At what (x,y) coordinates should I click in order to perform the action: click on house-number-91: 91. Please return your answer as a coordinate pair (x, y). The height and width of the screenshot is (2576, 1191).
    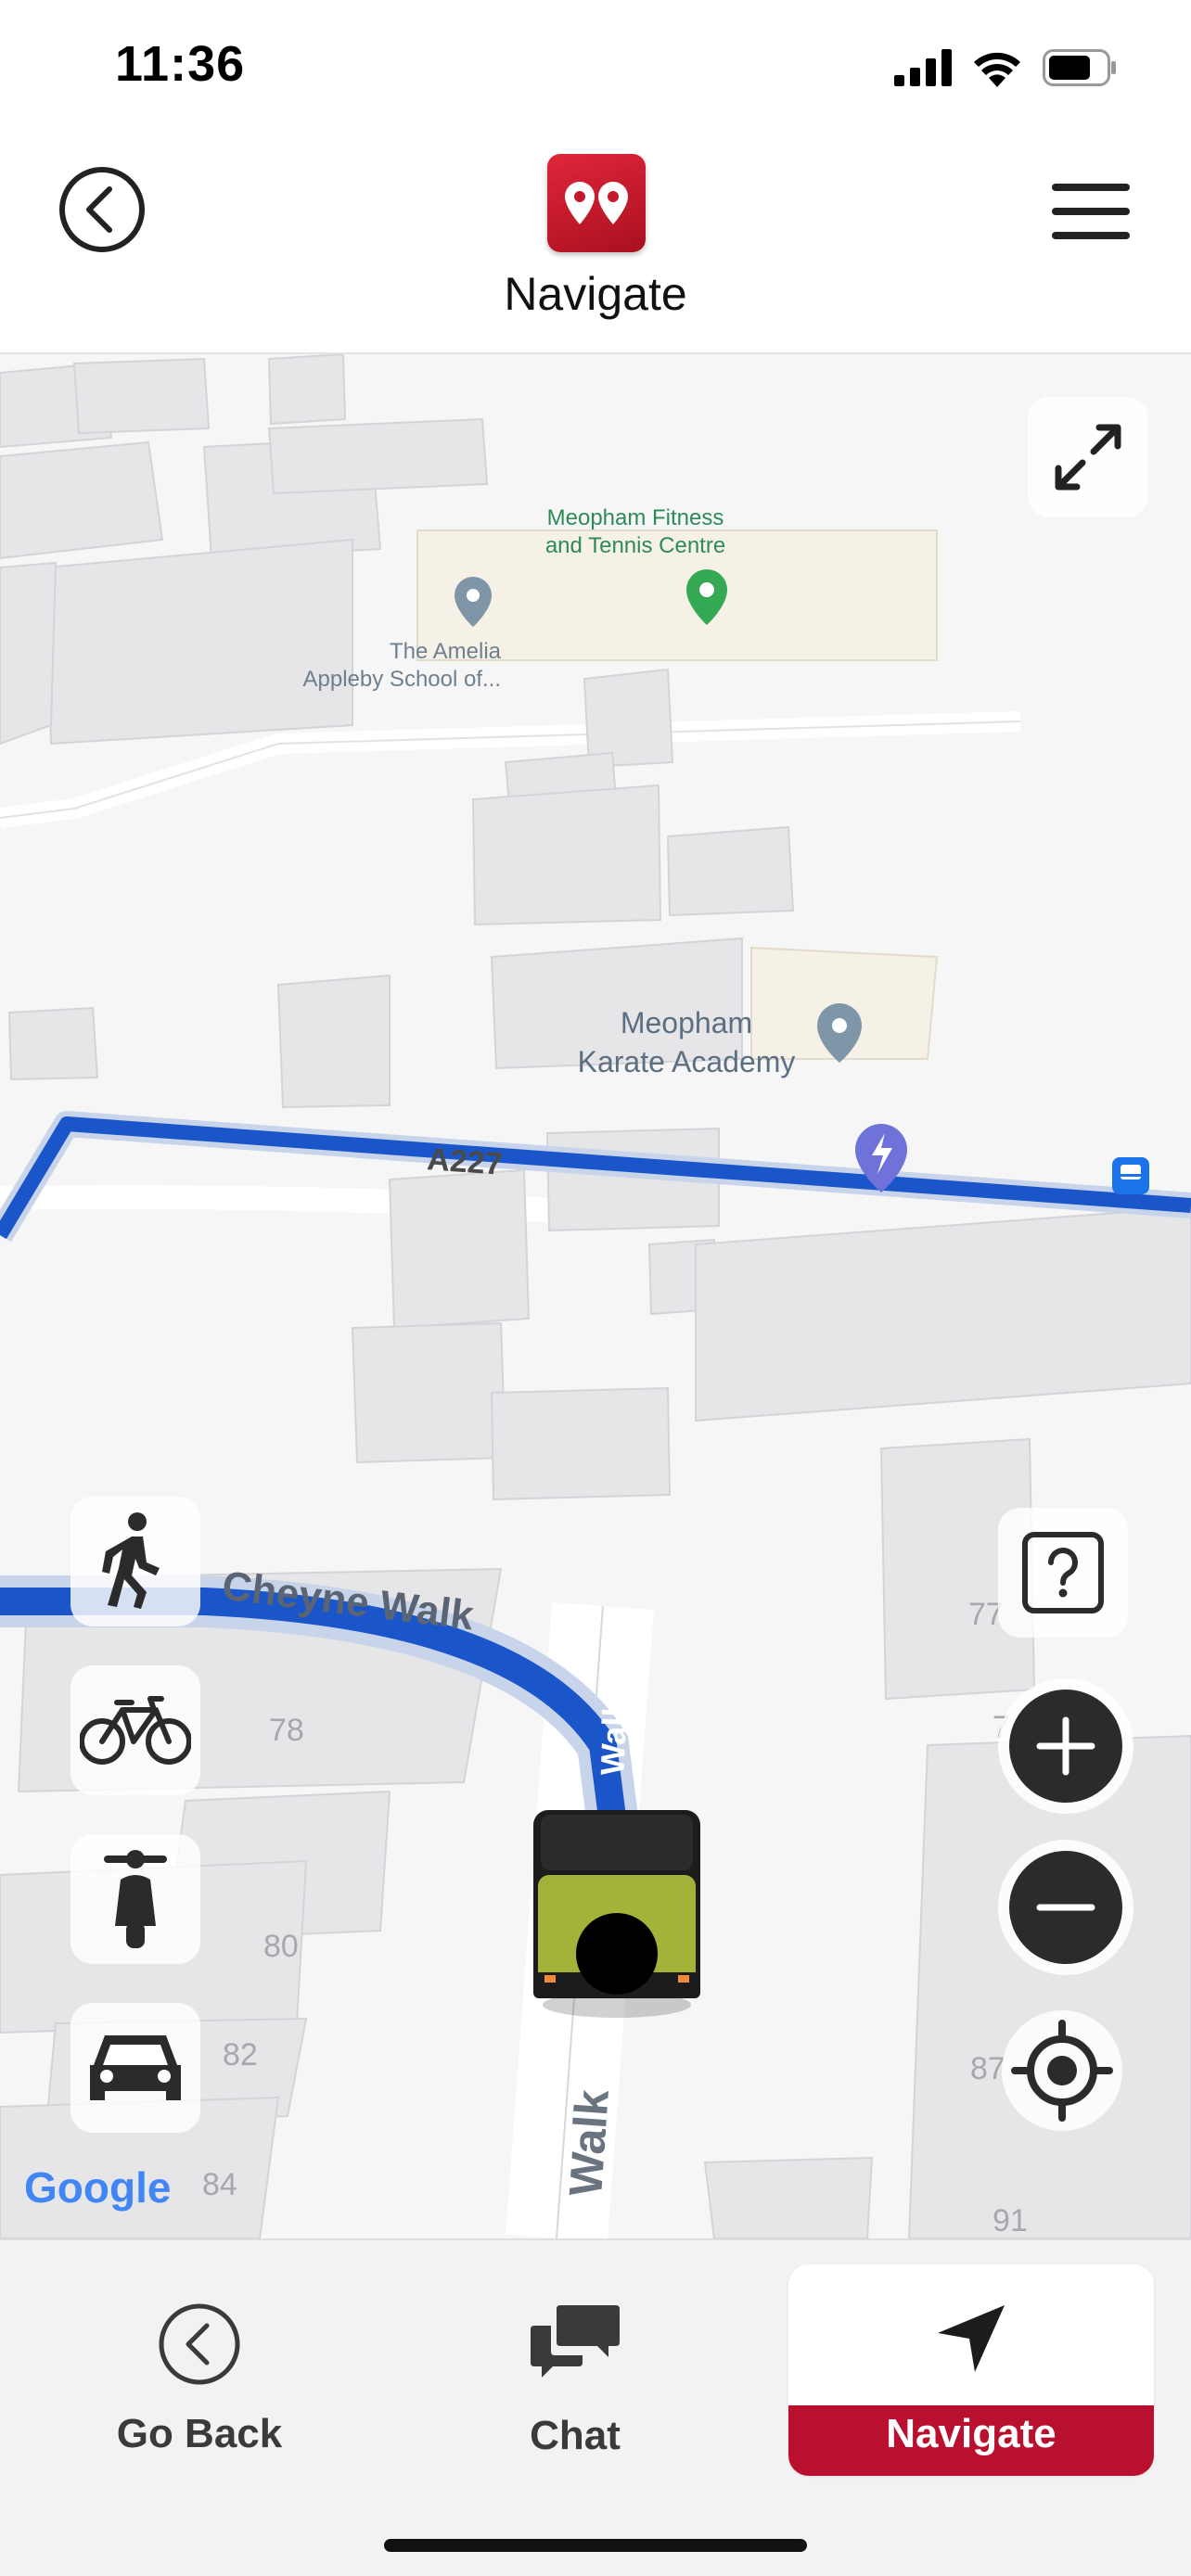
    Looking at the image, I should click on (1010, 2220).